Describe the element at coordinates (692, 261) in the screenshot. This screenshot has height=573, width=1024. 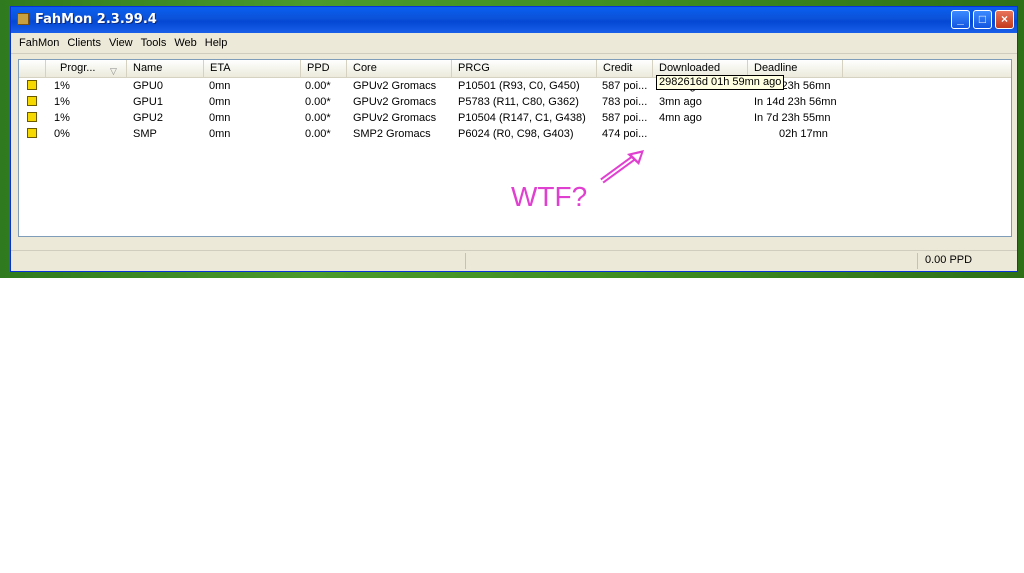
I see `status-panel-middle` at that location.